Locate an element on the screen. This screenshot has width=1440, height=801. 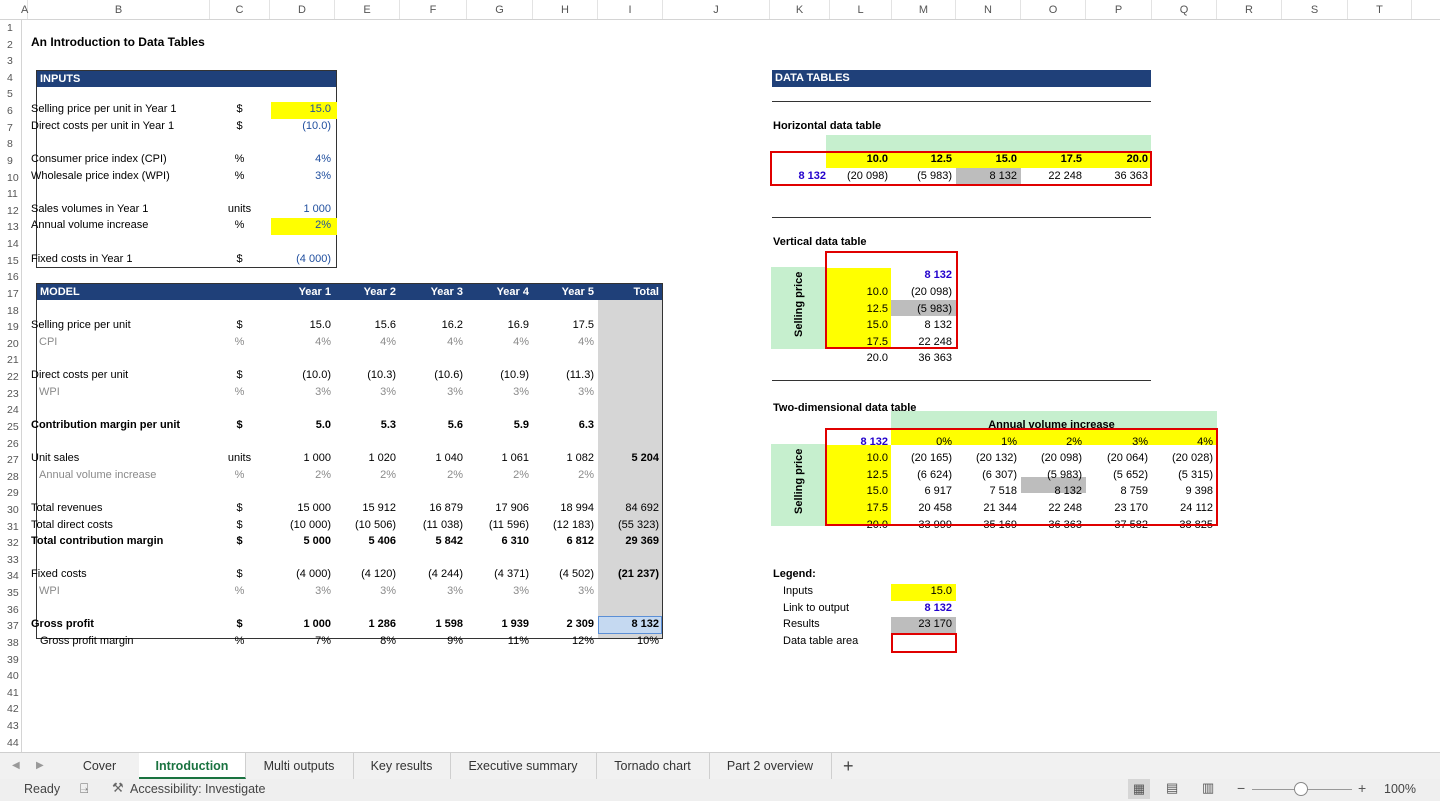
row-header-24: 24 is located at coordinates (10, 410).